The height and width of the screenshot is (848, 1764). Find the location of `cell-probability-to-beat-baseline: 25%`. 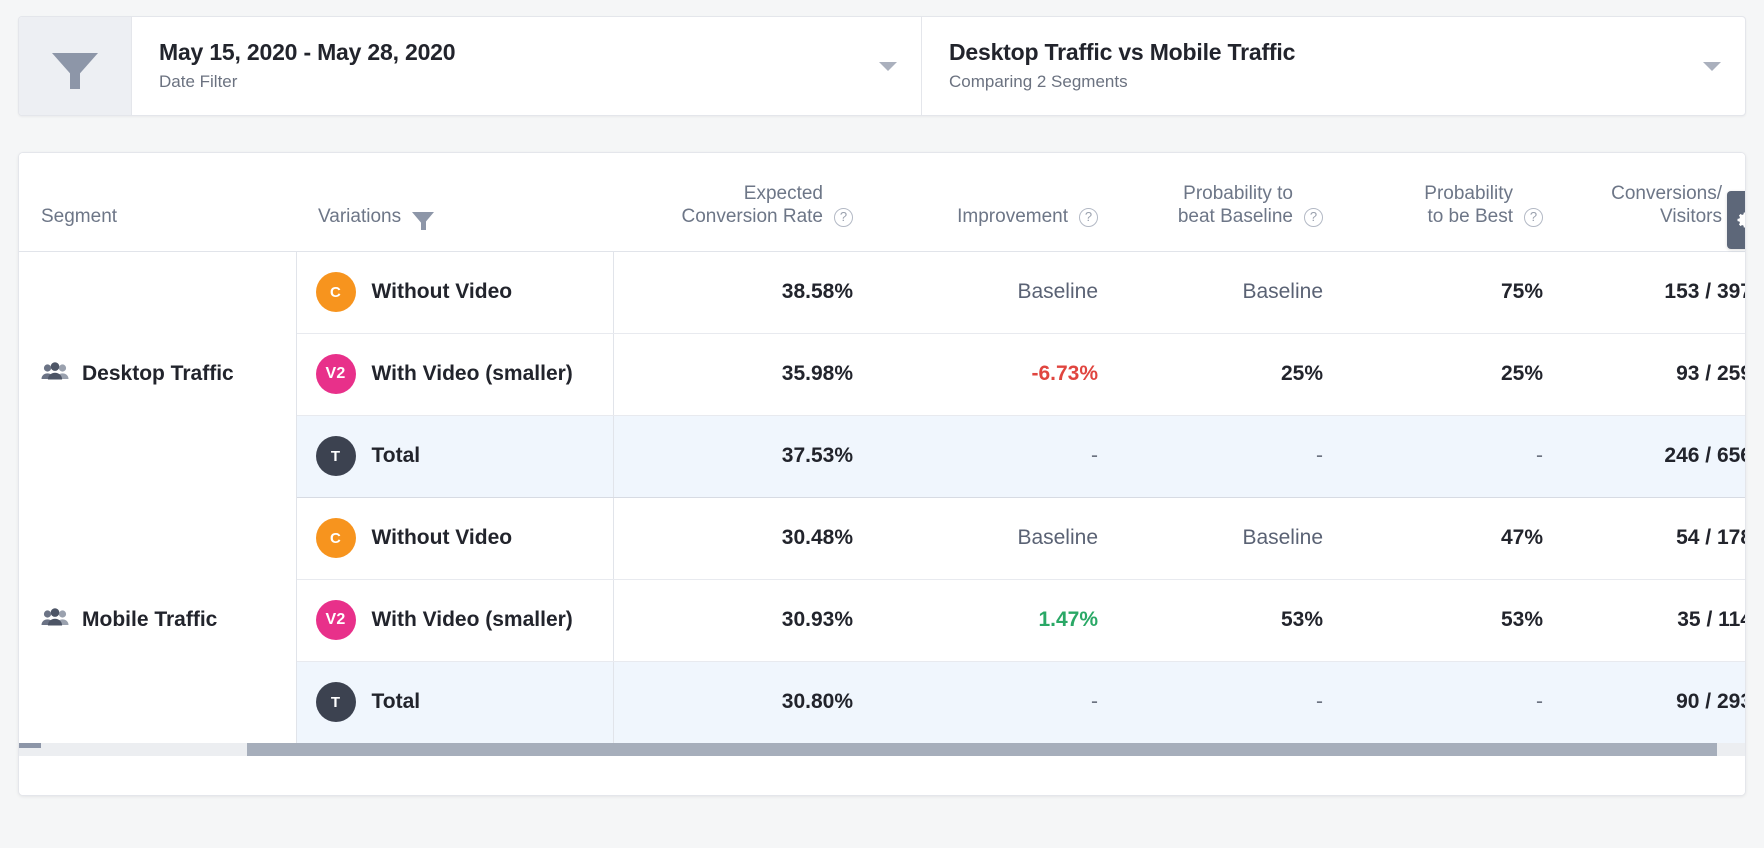

cell-probability-to-beat-baseline: 25% is located at coordinates (1232, 374).